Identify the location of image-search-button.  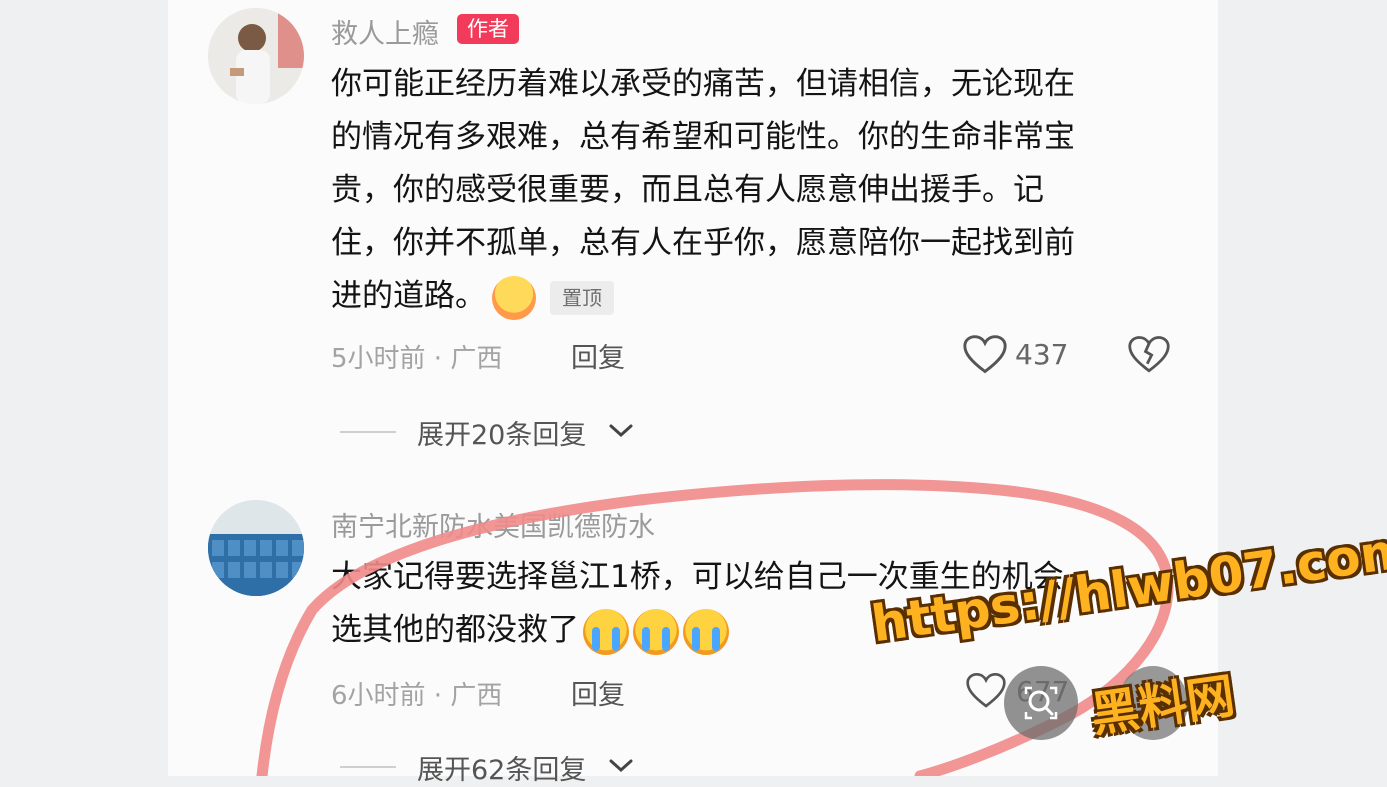
(1041, 703).